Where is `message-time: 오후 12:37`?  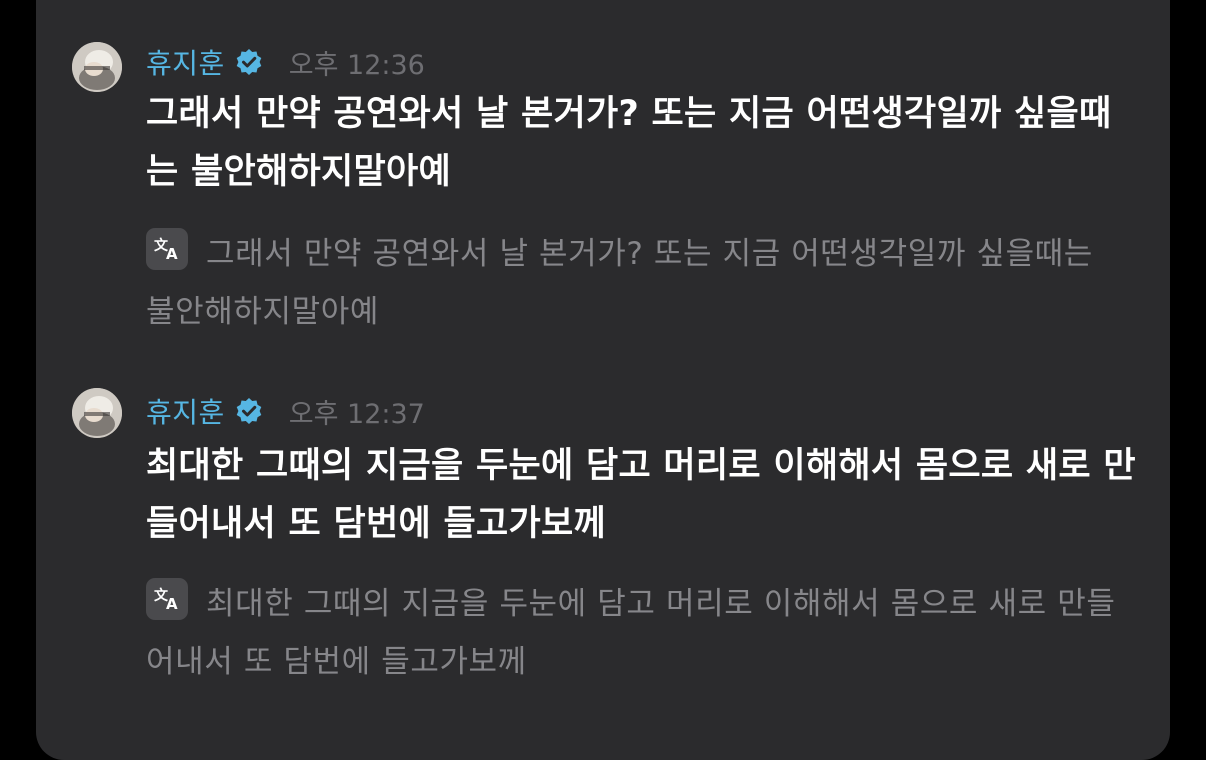 message-time: 오후 12:37 is located at coordinates (356, 414).